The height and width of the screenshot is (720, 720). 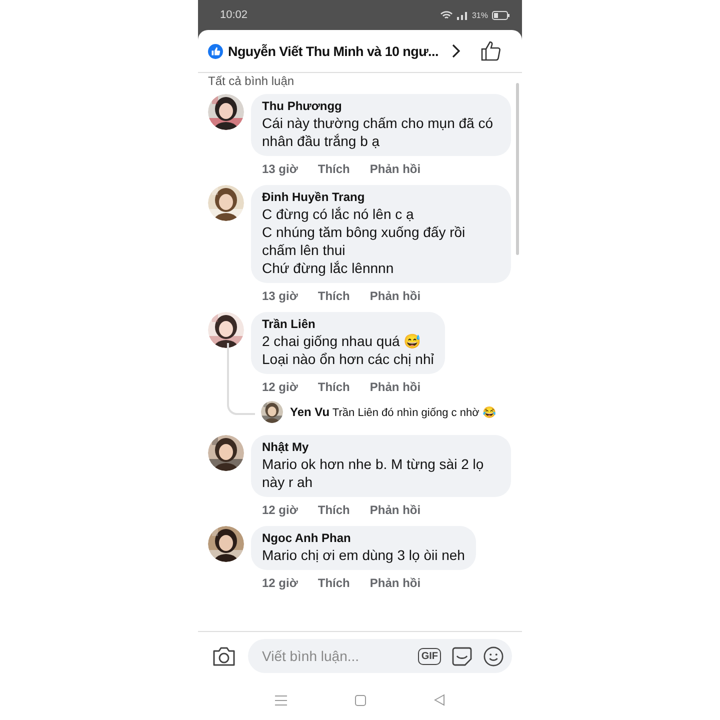 I want to click on menu-icon, so click(x=281, y=700).